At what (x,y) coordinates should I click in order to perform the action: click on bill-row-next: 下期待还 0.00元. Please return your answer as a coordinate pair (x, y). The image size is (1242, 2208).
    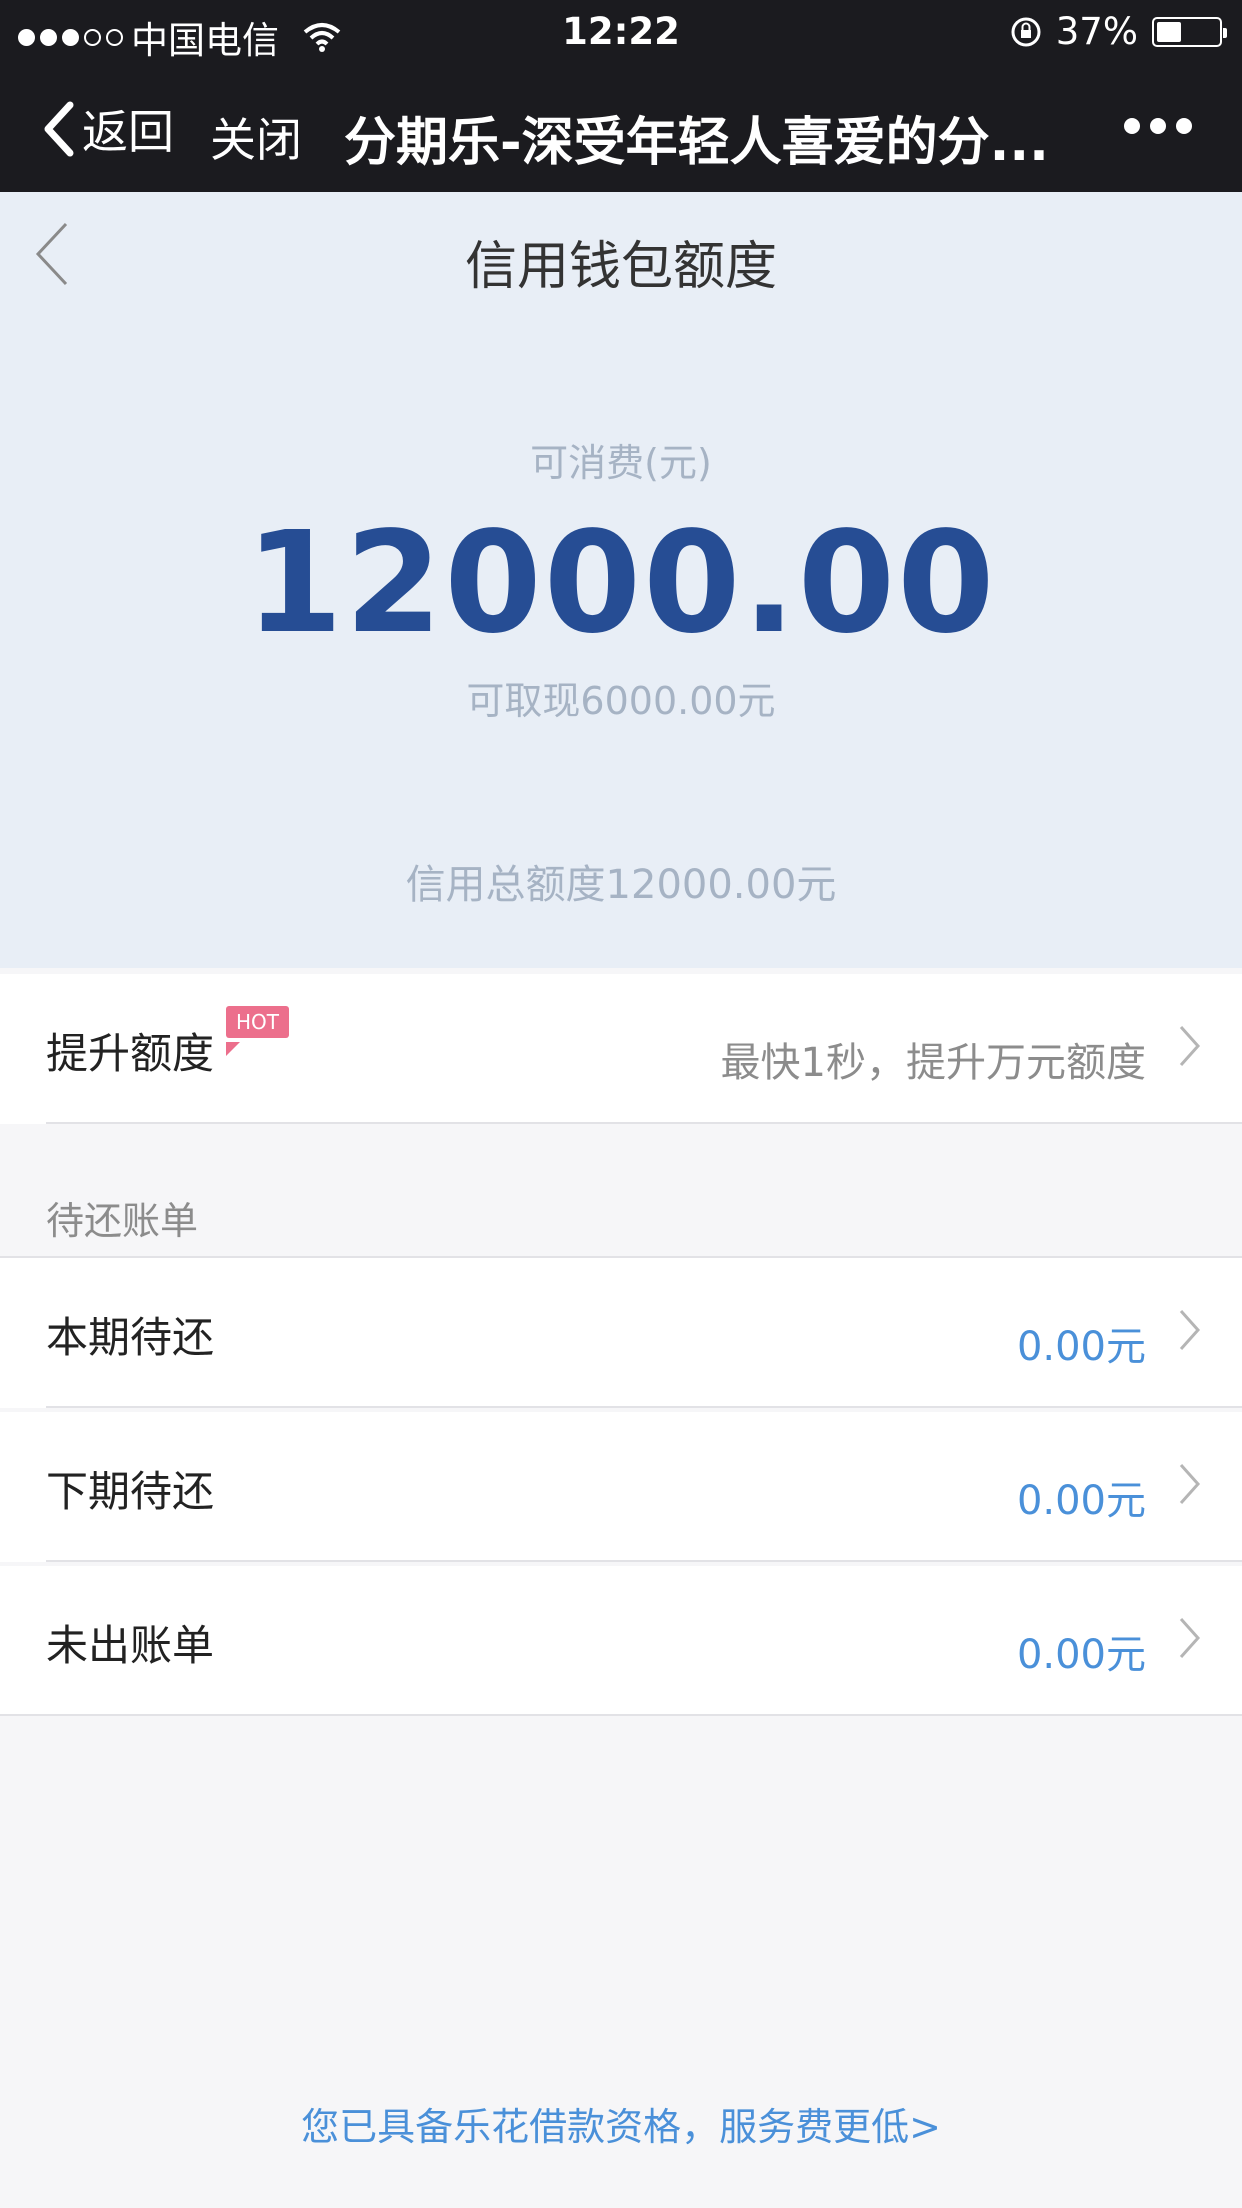
    Looking at the image, I should click on (621, 1487).